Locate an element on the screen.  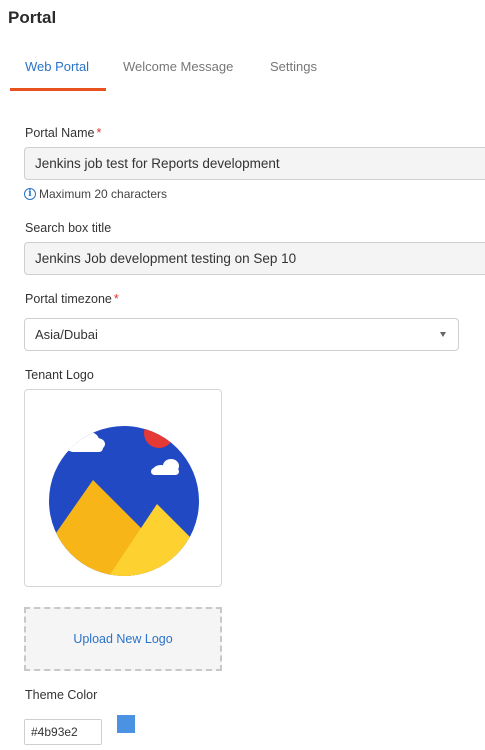
portal-timezone-value: Asia/Dubai is located at coordinates (66, 334).